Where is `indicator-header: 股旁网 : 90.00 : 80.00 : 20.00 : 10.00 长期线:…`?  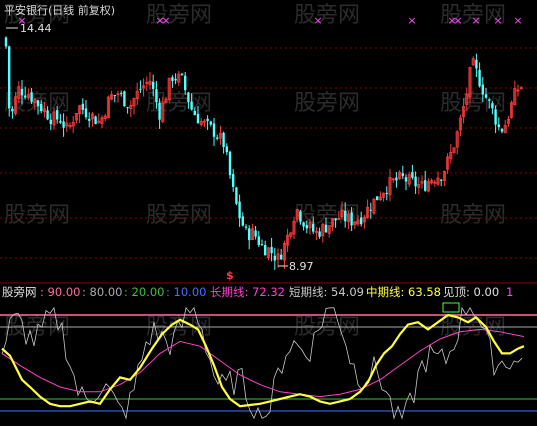 indicator-header: 股旁网 : 90.00 : 80.00 : 20.00 : 10.00 长期线:… is located at coordinates (257, 292).